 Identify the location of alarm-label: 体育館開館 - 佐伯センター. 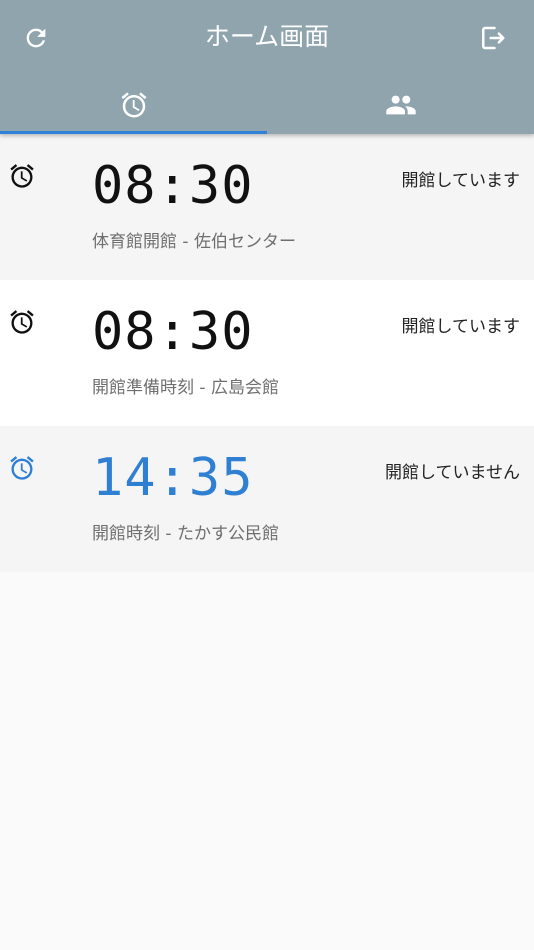
(194, 242).